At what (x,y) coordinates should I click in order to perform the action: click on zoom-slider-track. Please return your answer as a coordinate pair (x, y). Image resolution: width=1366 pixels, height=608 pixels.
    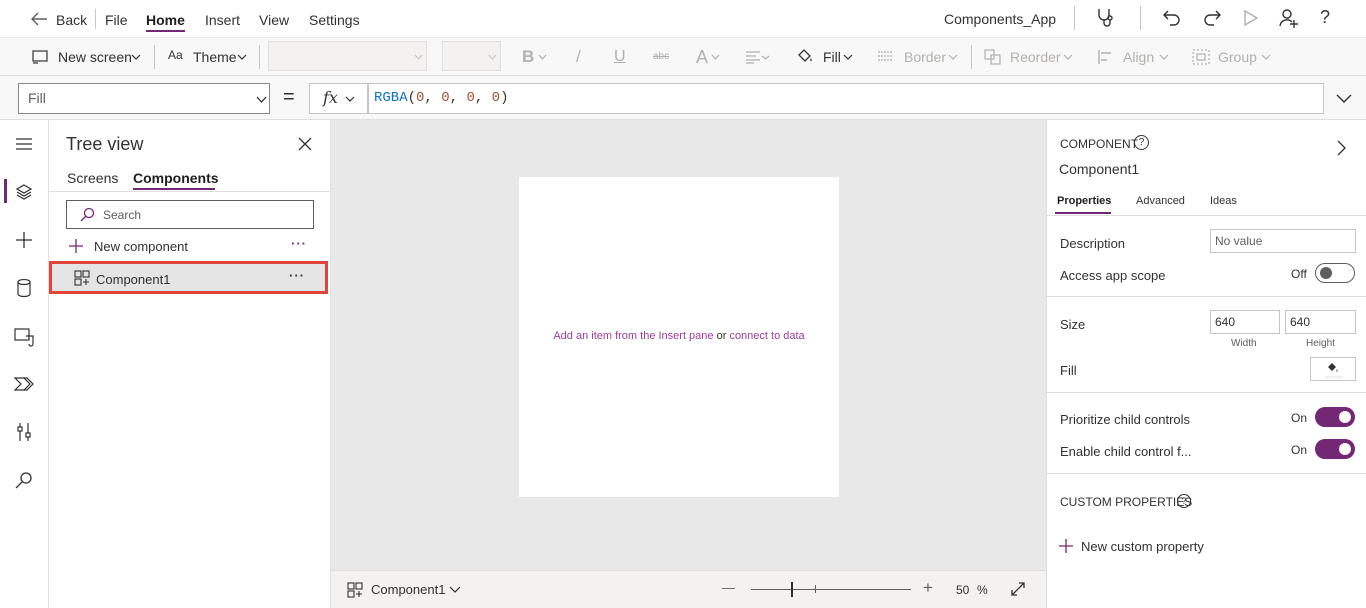
    Looking at the image, I should click on (831, 589).